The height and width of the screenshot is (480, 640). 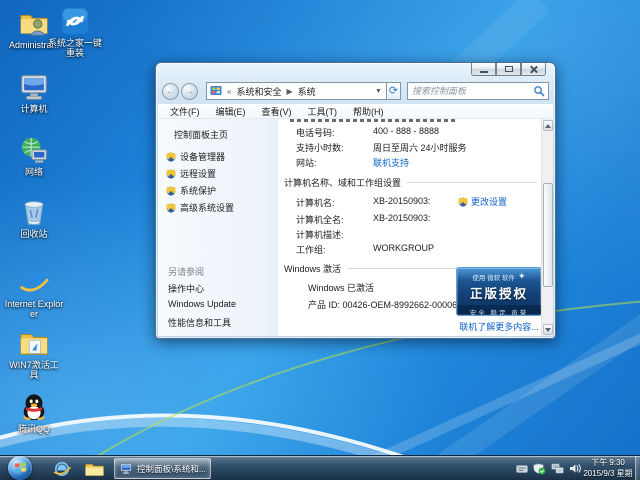 I want to click on network-tray-icon, so click(x=557, y=468).